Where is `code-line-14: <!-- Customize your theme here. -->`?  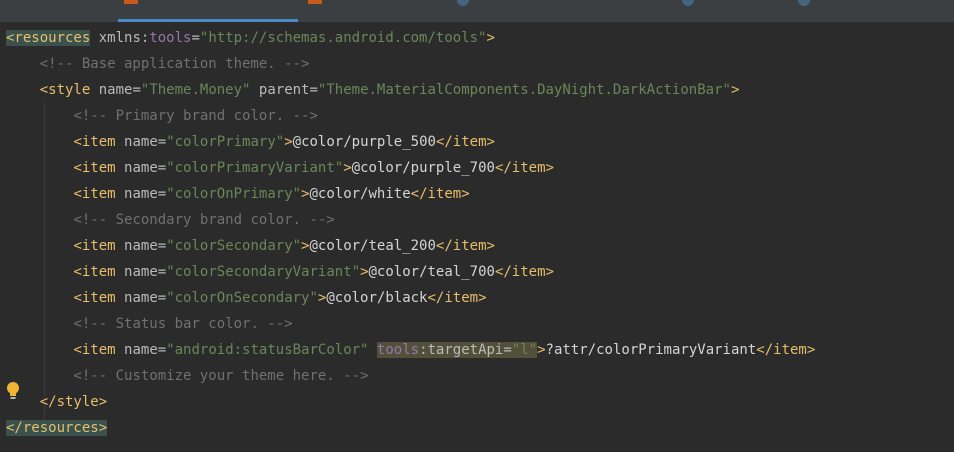 code-line-14: <!-- Customize your theme here. --> is located at coordinates (187, 376).